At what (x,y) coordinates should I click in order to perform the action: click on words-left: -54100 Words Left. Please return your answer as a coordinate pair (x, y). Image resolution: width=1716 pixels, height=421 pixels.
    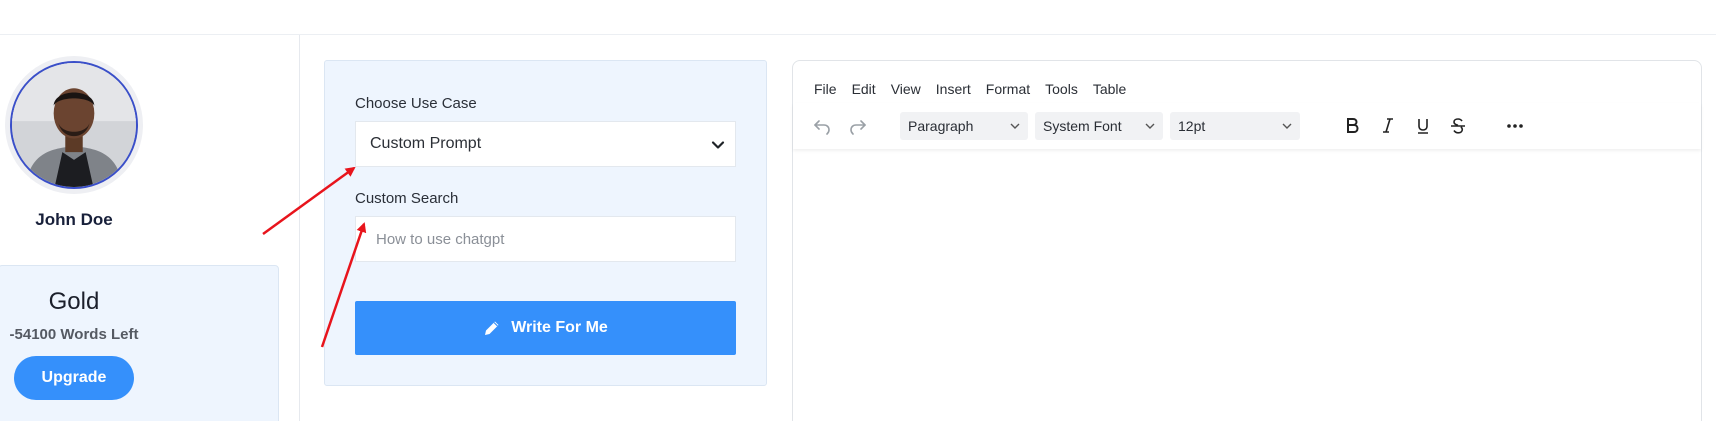
    Looking at the image, I should click on (74, 334).